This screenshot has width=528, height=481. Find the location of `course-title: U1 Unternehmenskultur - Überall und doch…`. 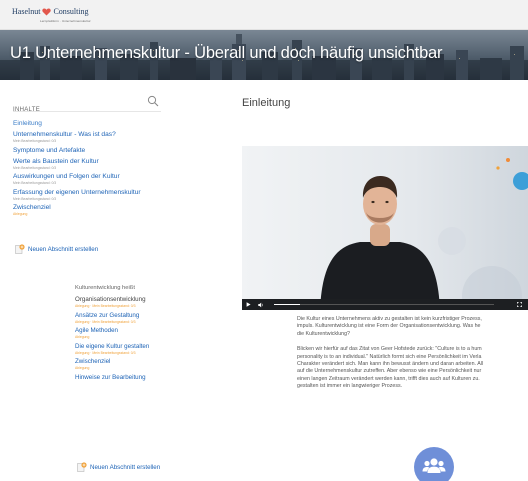

course-title: U1 Unternehmenskultur - Überall und doch… is located at coordinates (226, 53).